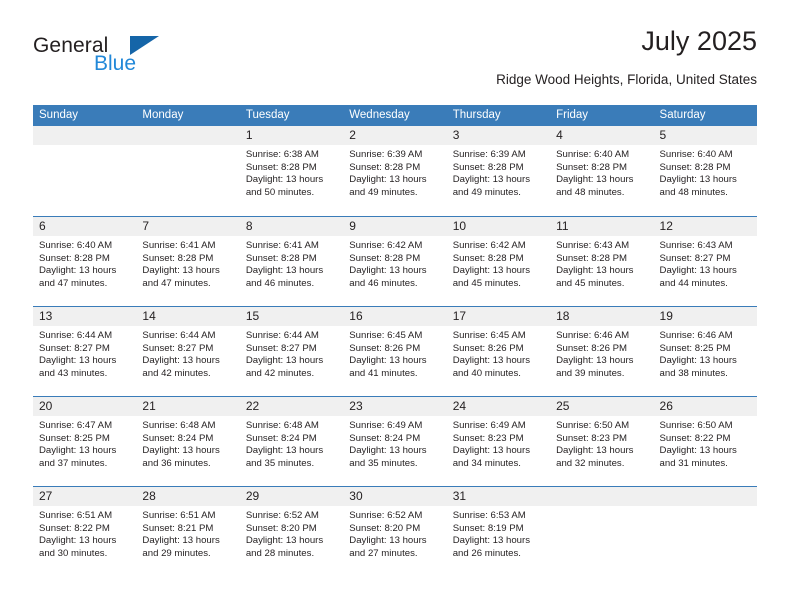  I want to click on day-detail-line: Sunrise: 6:38 AM, so click(282, 154).